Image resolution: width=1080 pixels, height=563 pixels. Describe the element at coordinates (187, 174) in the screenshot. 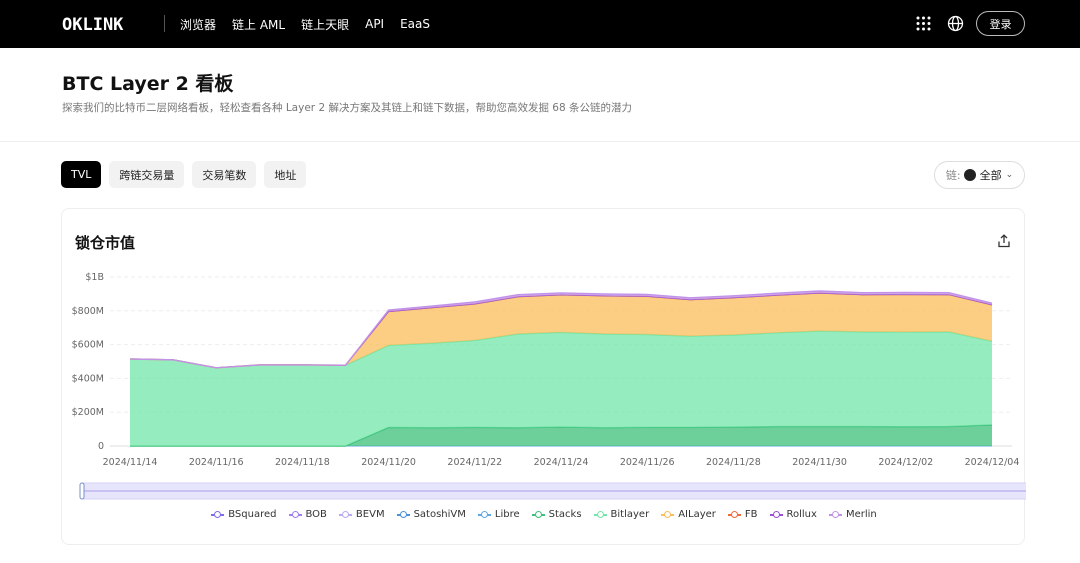

I see `metric-tabs: TVL 跨链交易量 交易笔数 地址` at that location.